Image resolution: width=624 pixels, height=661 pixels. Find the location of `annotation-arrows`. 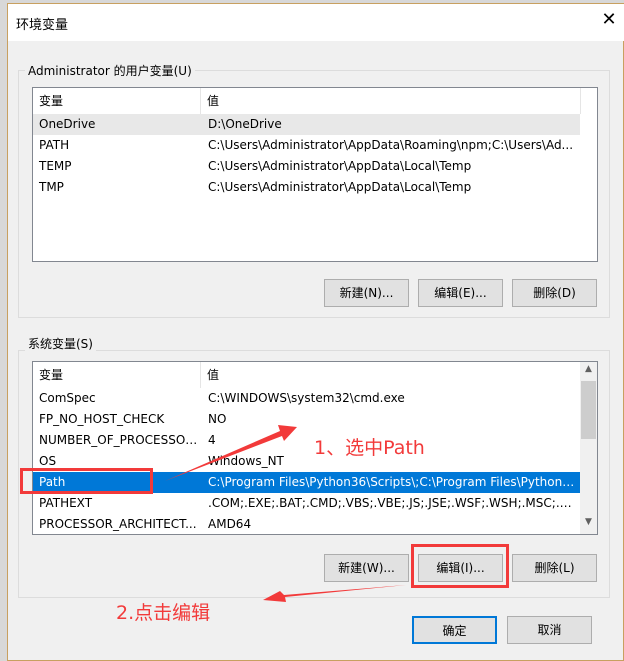

annotation-arrows is located at coordinates (285, 513).